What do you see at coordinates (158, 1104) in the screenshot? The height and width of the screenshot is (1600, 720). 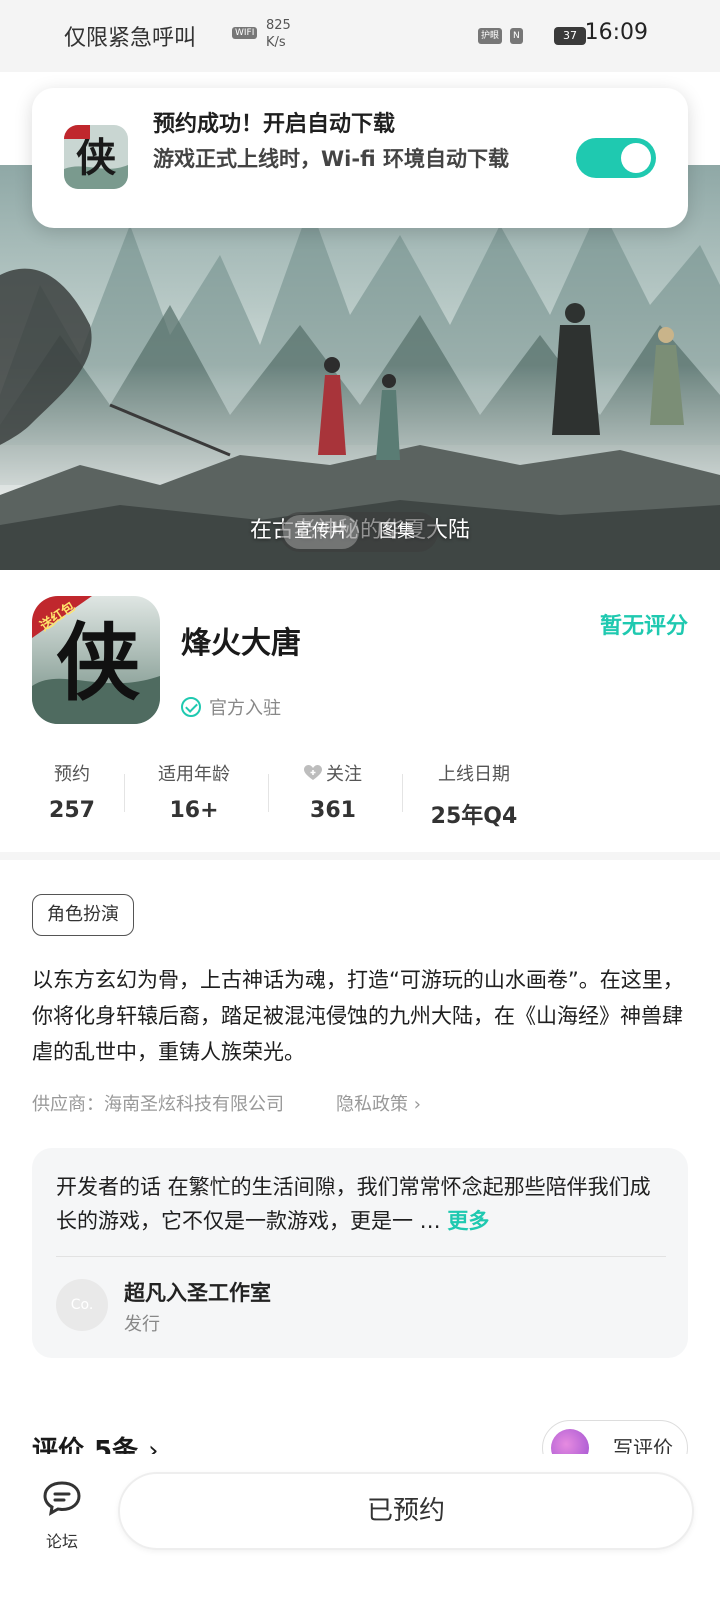 I see `supplier-text: 供应商：海南圣炫科技有限公司` at bounding box center [158, 1104].